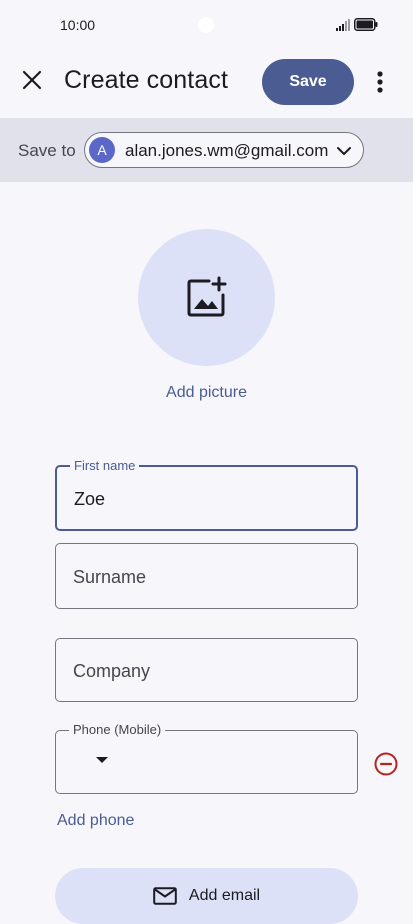 Image resolution: width=413 pixels, height=924 pixels. What do you see at coordinates (105, 465) in the screenshot?
I see `first-name-label: First name` at bounding box center [105, 465].